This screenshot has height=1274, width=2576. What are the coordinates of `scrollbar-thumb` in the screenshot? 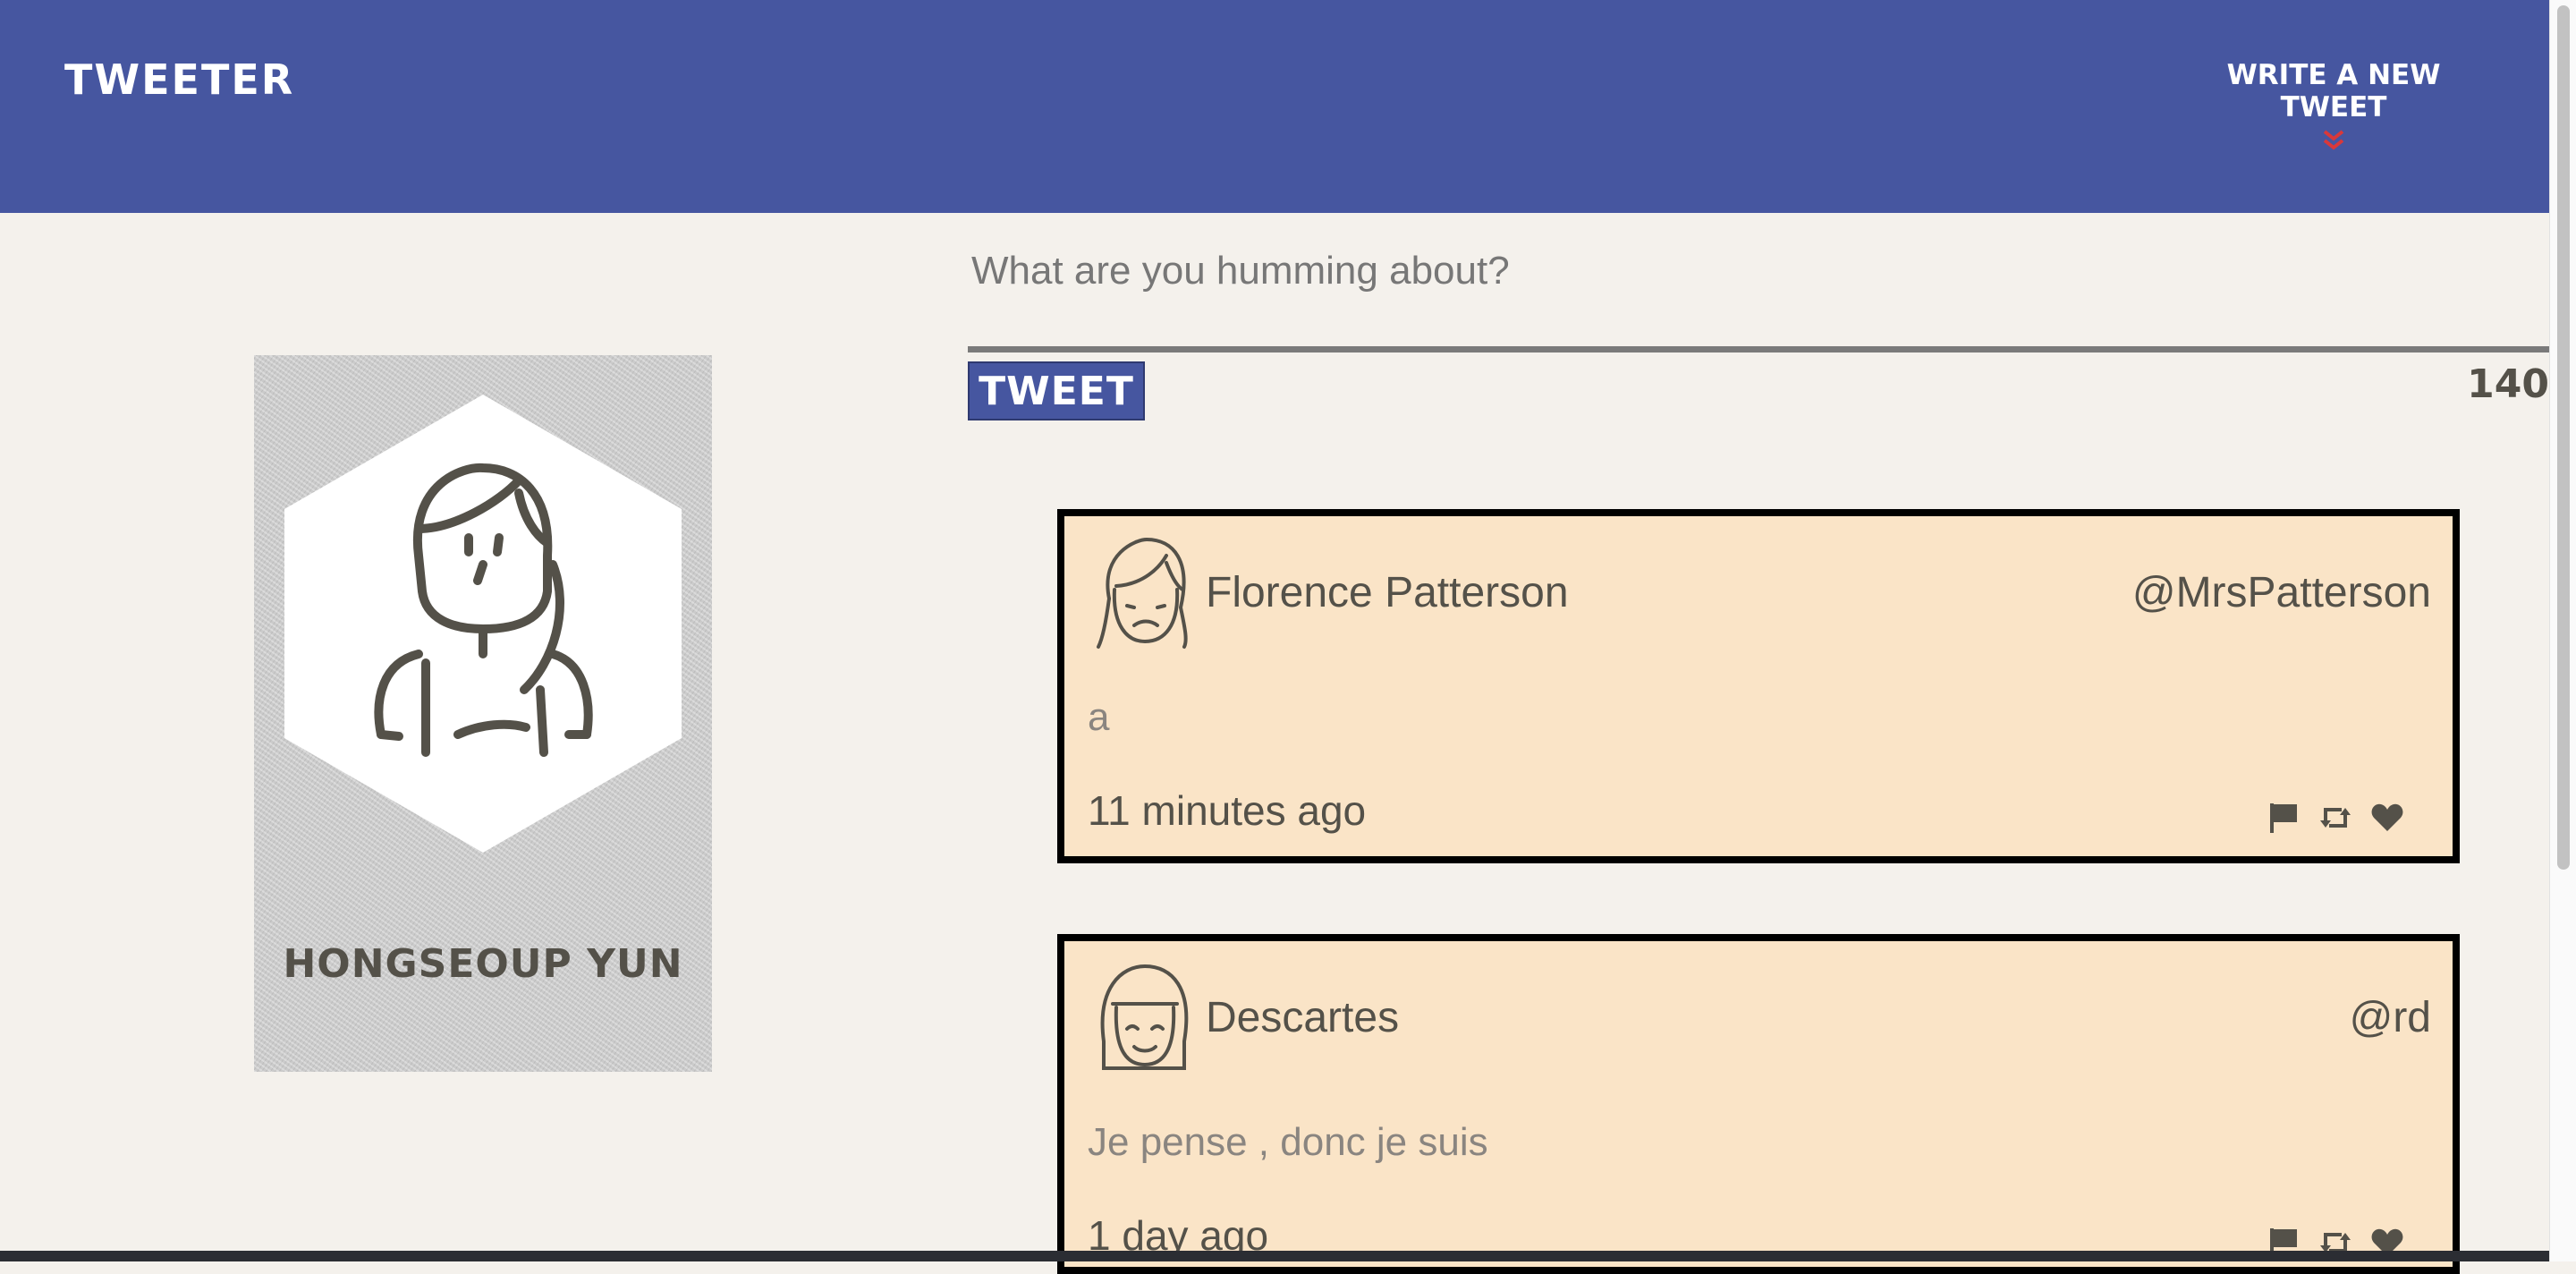 It's located at (2563, 437).